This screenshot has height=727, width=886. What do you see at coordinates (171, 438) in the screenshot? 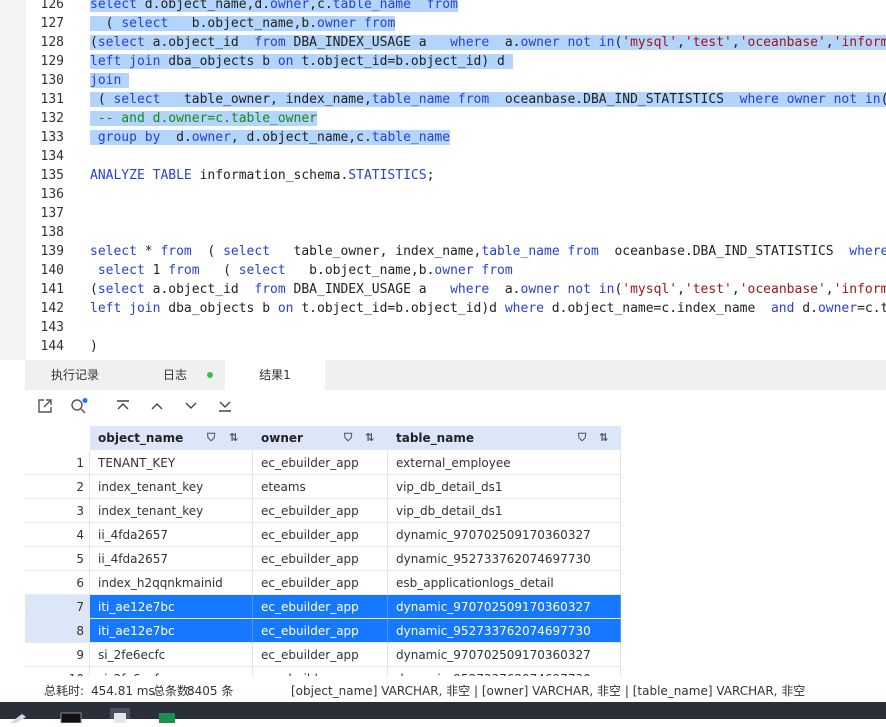
I see `column-header-object-name: object_name ⛉ ⇅` at bounding box center [171, 438].